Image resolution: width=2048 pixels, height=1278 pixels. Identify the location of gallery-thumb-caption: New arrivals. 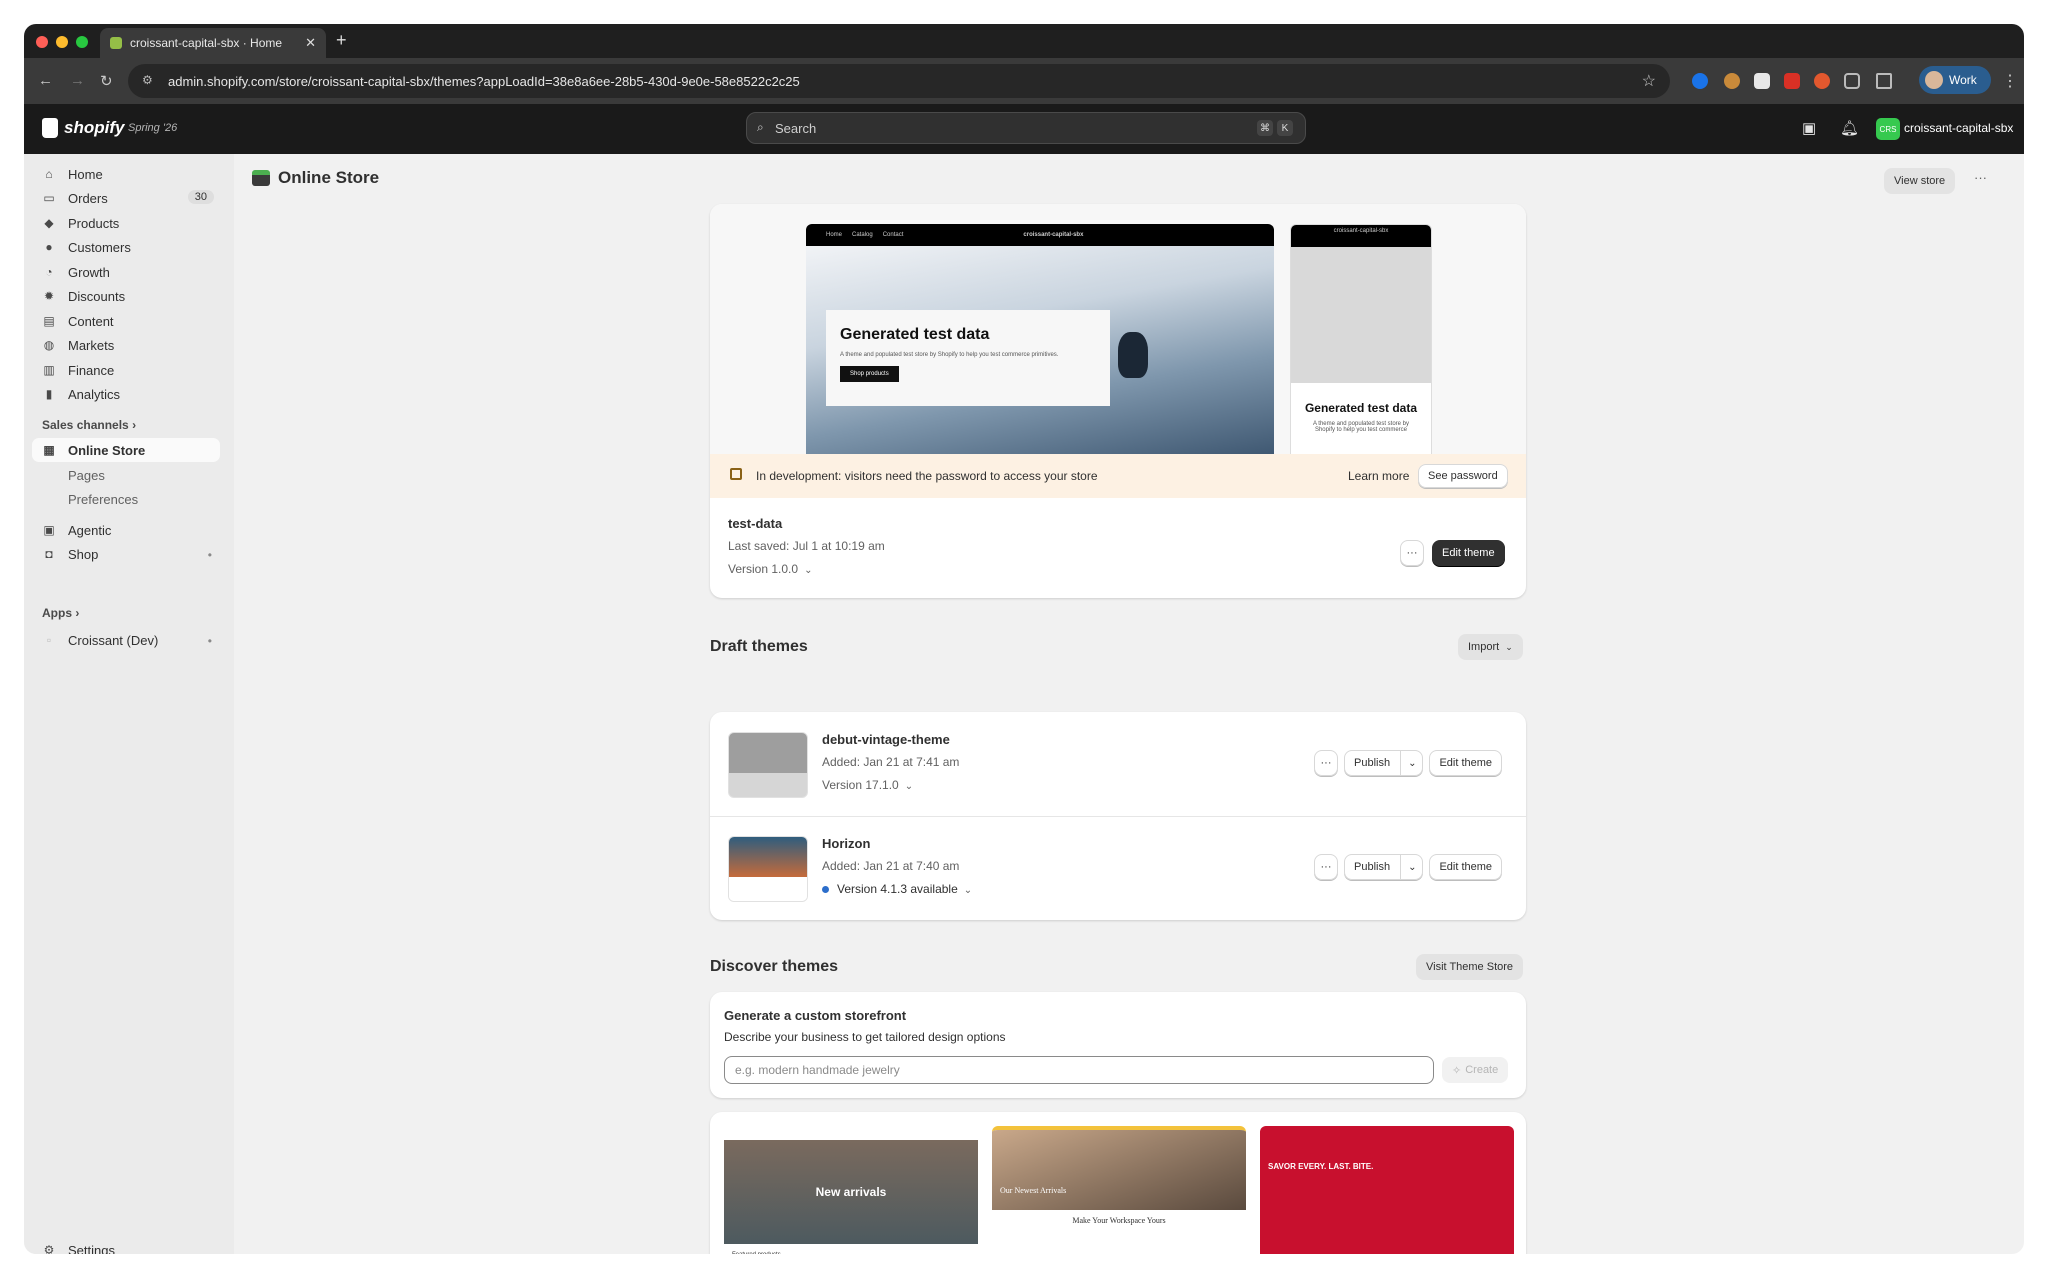
(851, 1192).